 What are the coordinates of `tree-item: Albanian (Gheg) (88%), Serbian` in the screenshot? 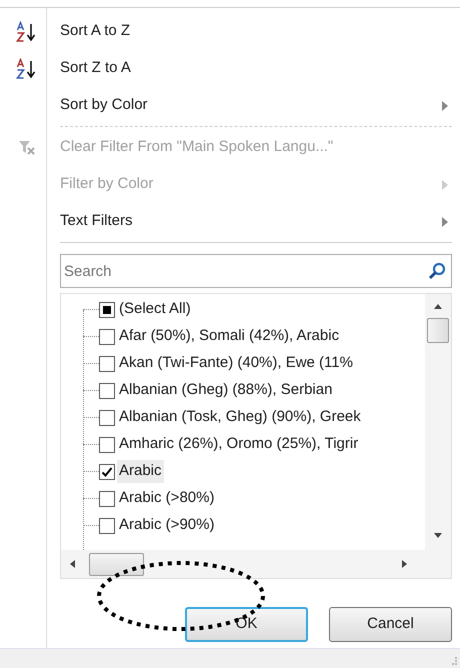 It's located at (225, 390).